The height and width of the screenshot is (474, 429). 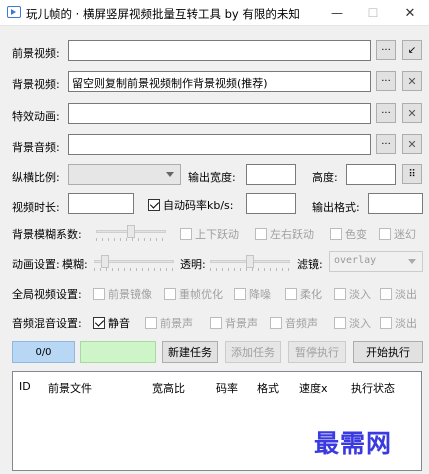 What do you see at coordinates (386, 50) in the screenshot?
I see `foreground-browse-button: ···` at bounding box center [386, 50].